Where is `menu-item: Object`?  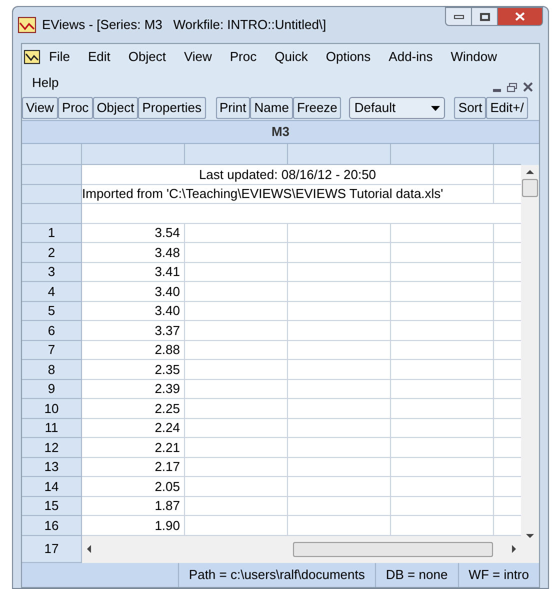
menu-item: Object is located at coordinates (147, 57).